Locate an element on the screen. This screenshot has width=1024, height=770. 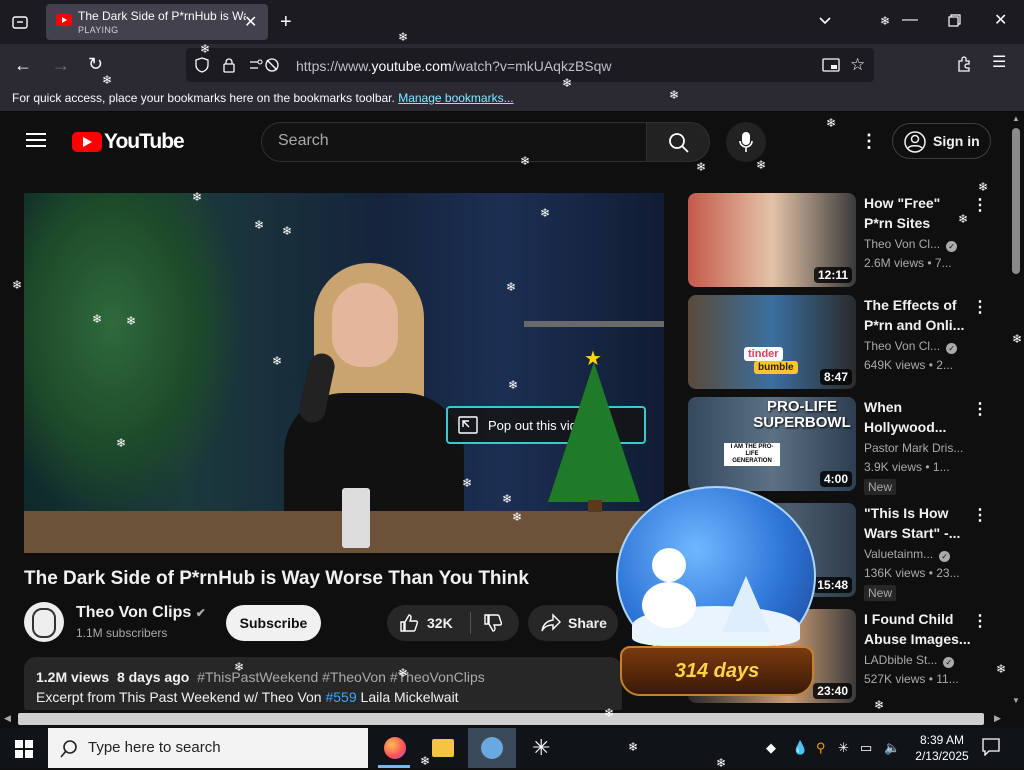
episode-link: #559 is located at coordinates (340, 697).